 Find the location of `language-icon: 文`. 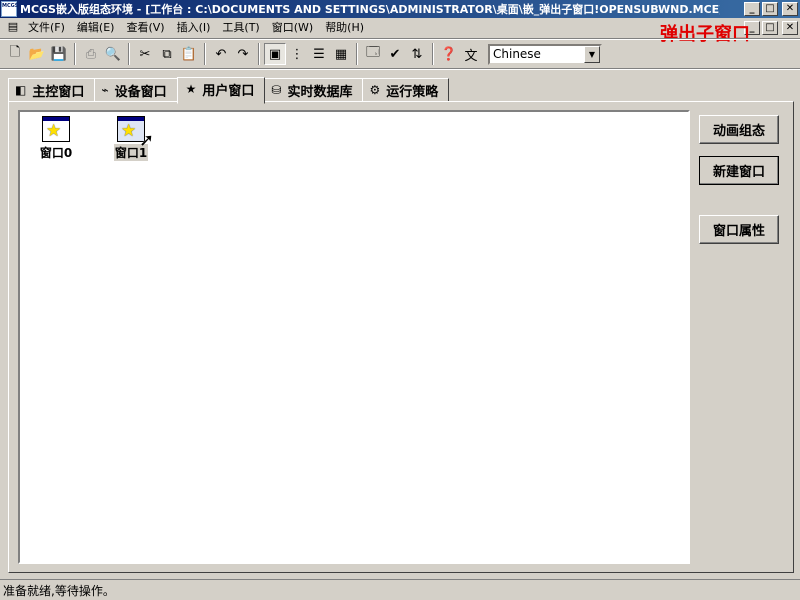

language-icon: 文 is located at coordinates (471, 54).